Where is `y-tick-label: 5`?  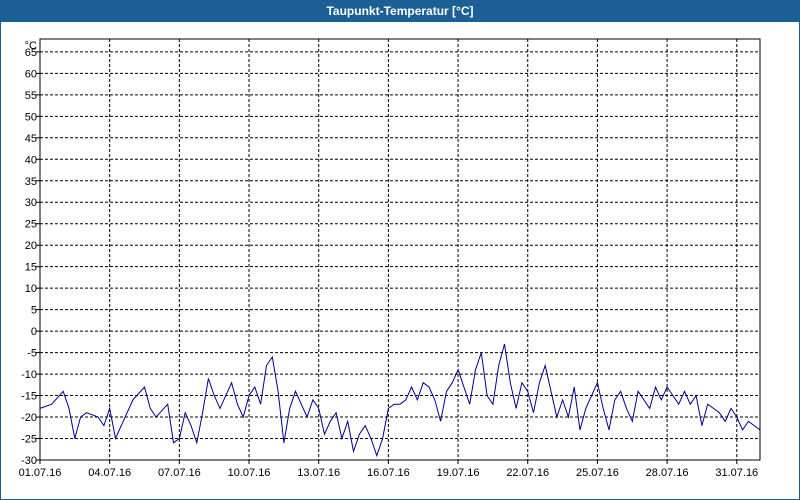
y-tick-label: 5 is located at coordinates (34, 311).